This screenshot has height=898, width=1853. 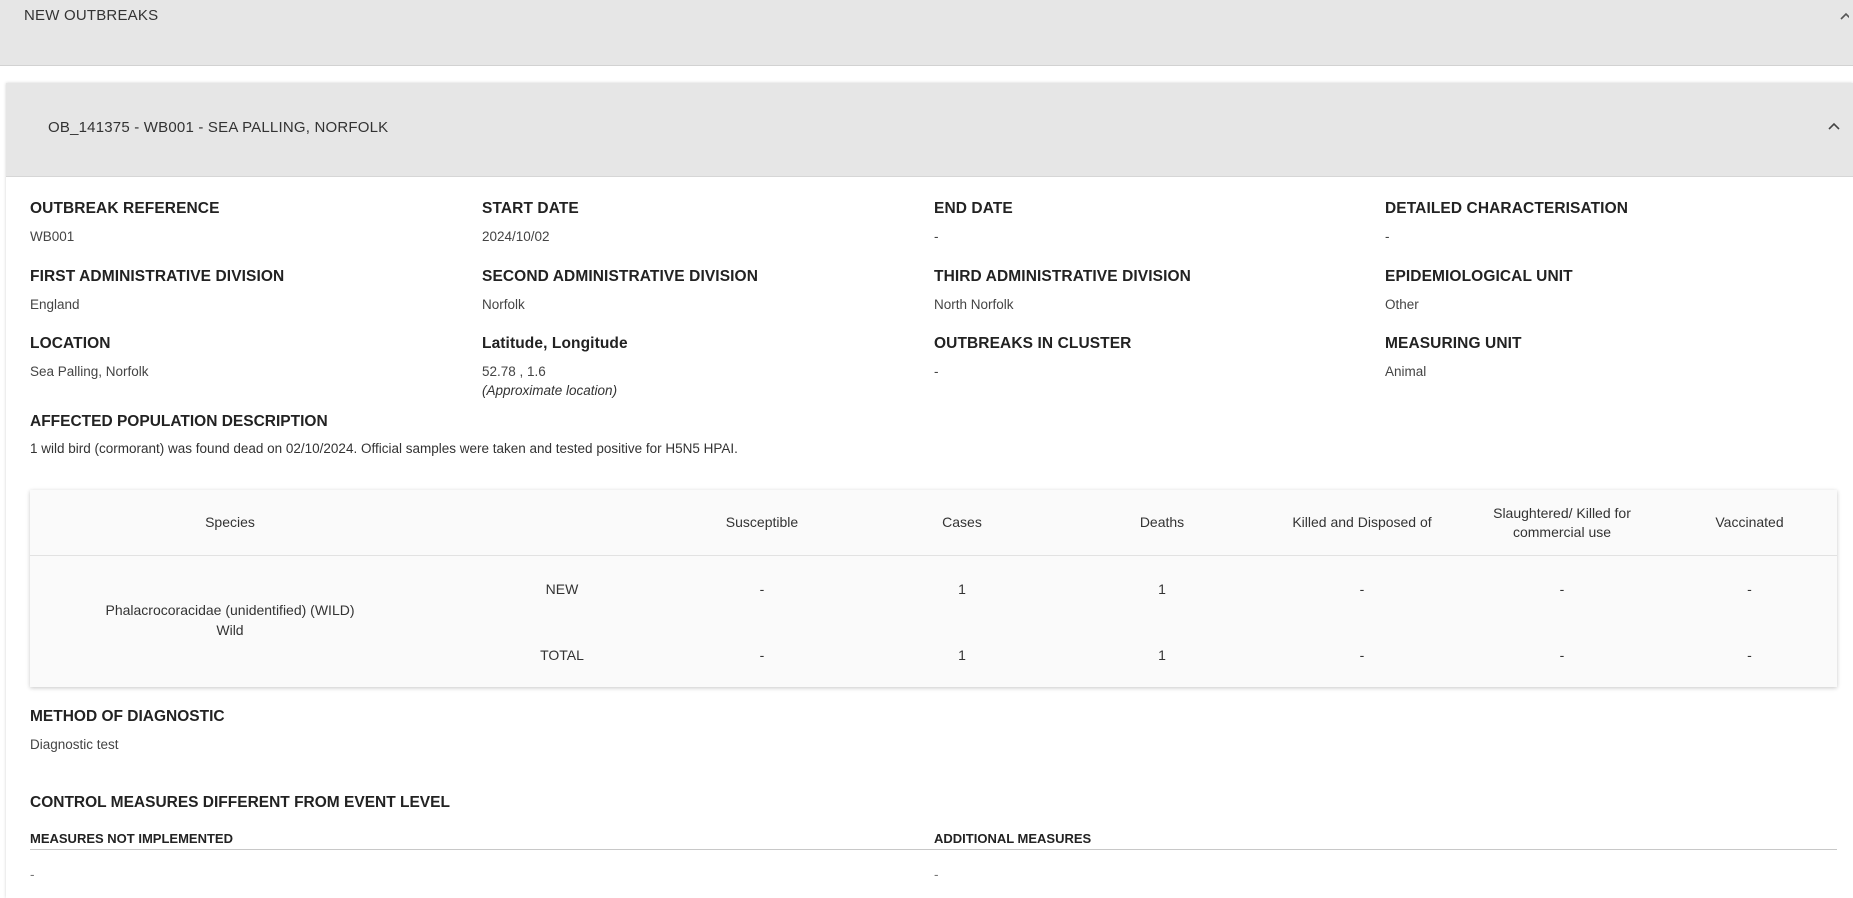 What do you see at coordinates (1605, 222) in the screenshot?
I see `field-detailed-characterisation: DETAILED CHARACTERISATION -` at bounding box center [1605, 222].